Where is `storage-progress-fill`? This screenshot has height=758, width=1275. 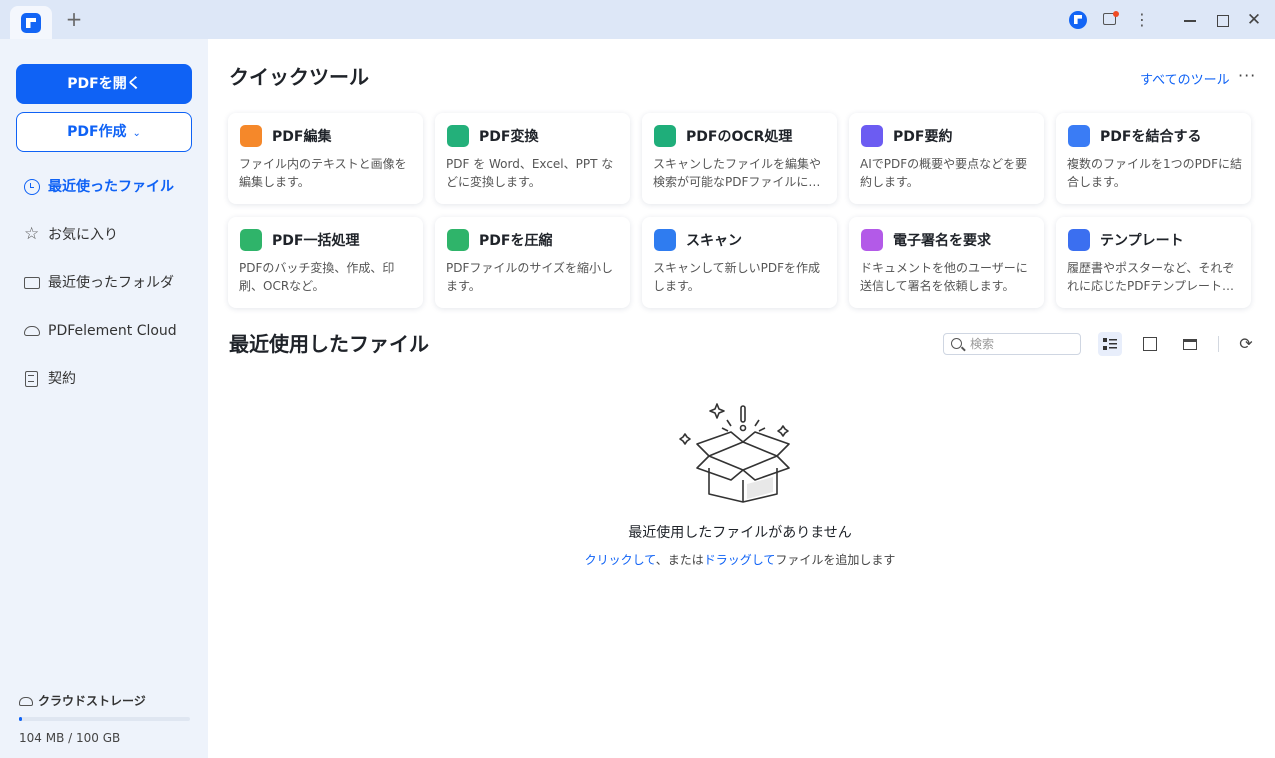 storage-progress-fill is located at coordinates (21, 719).